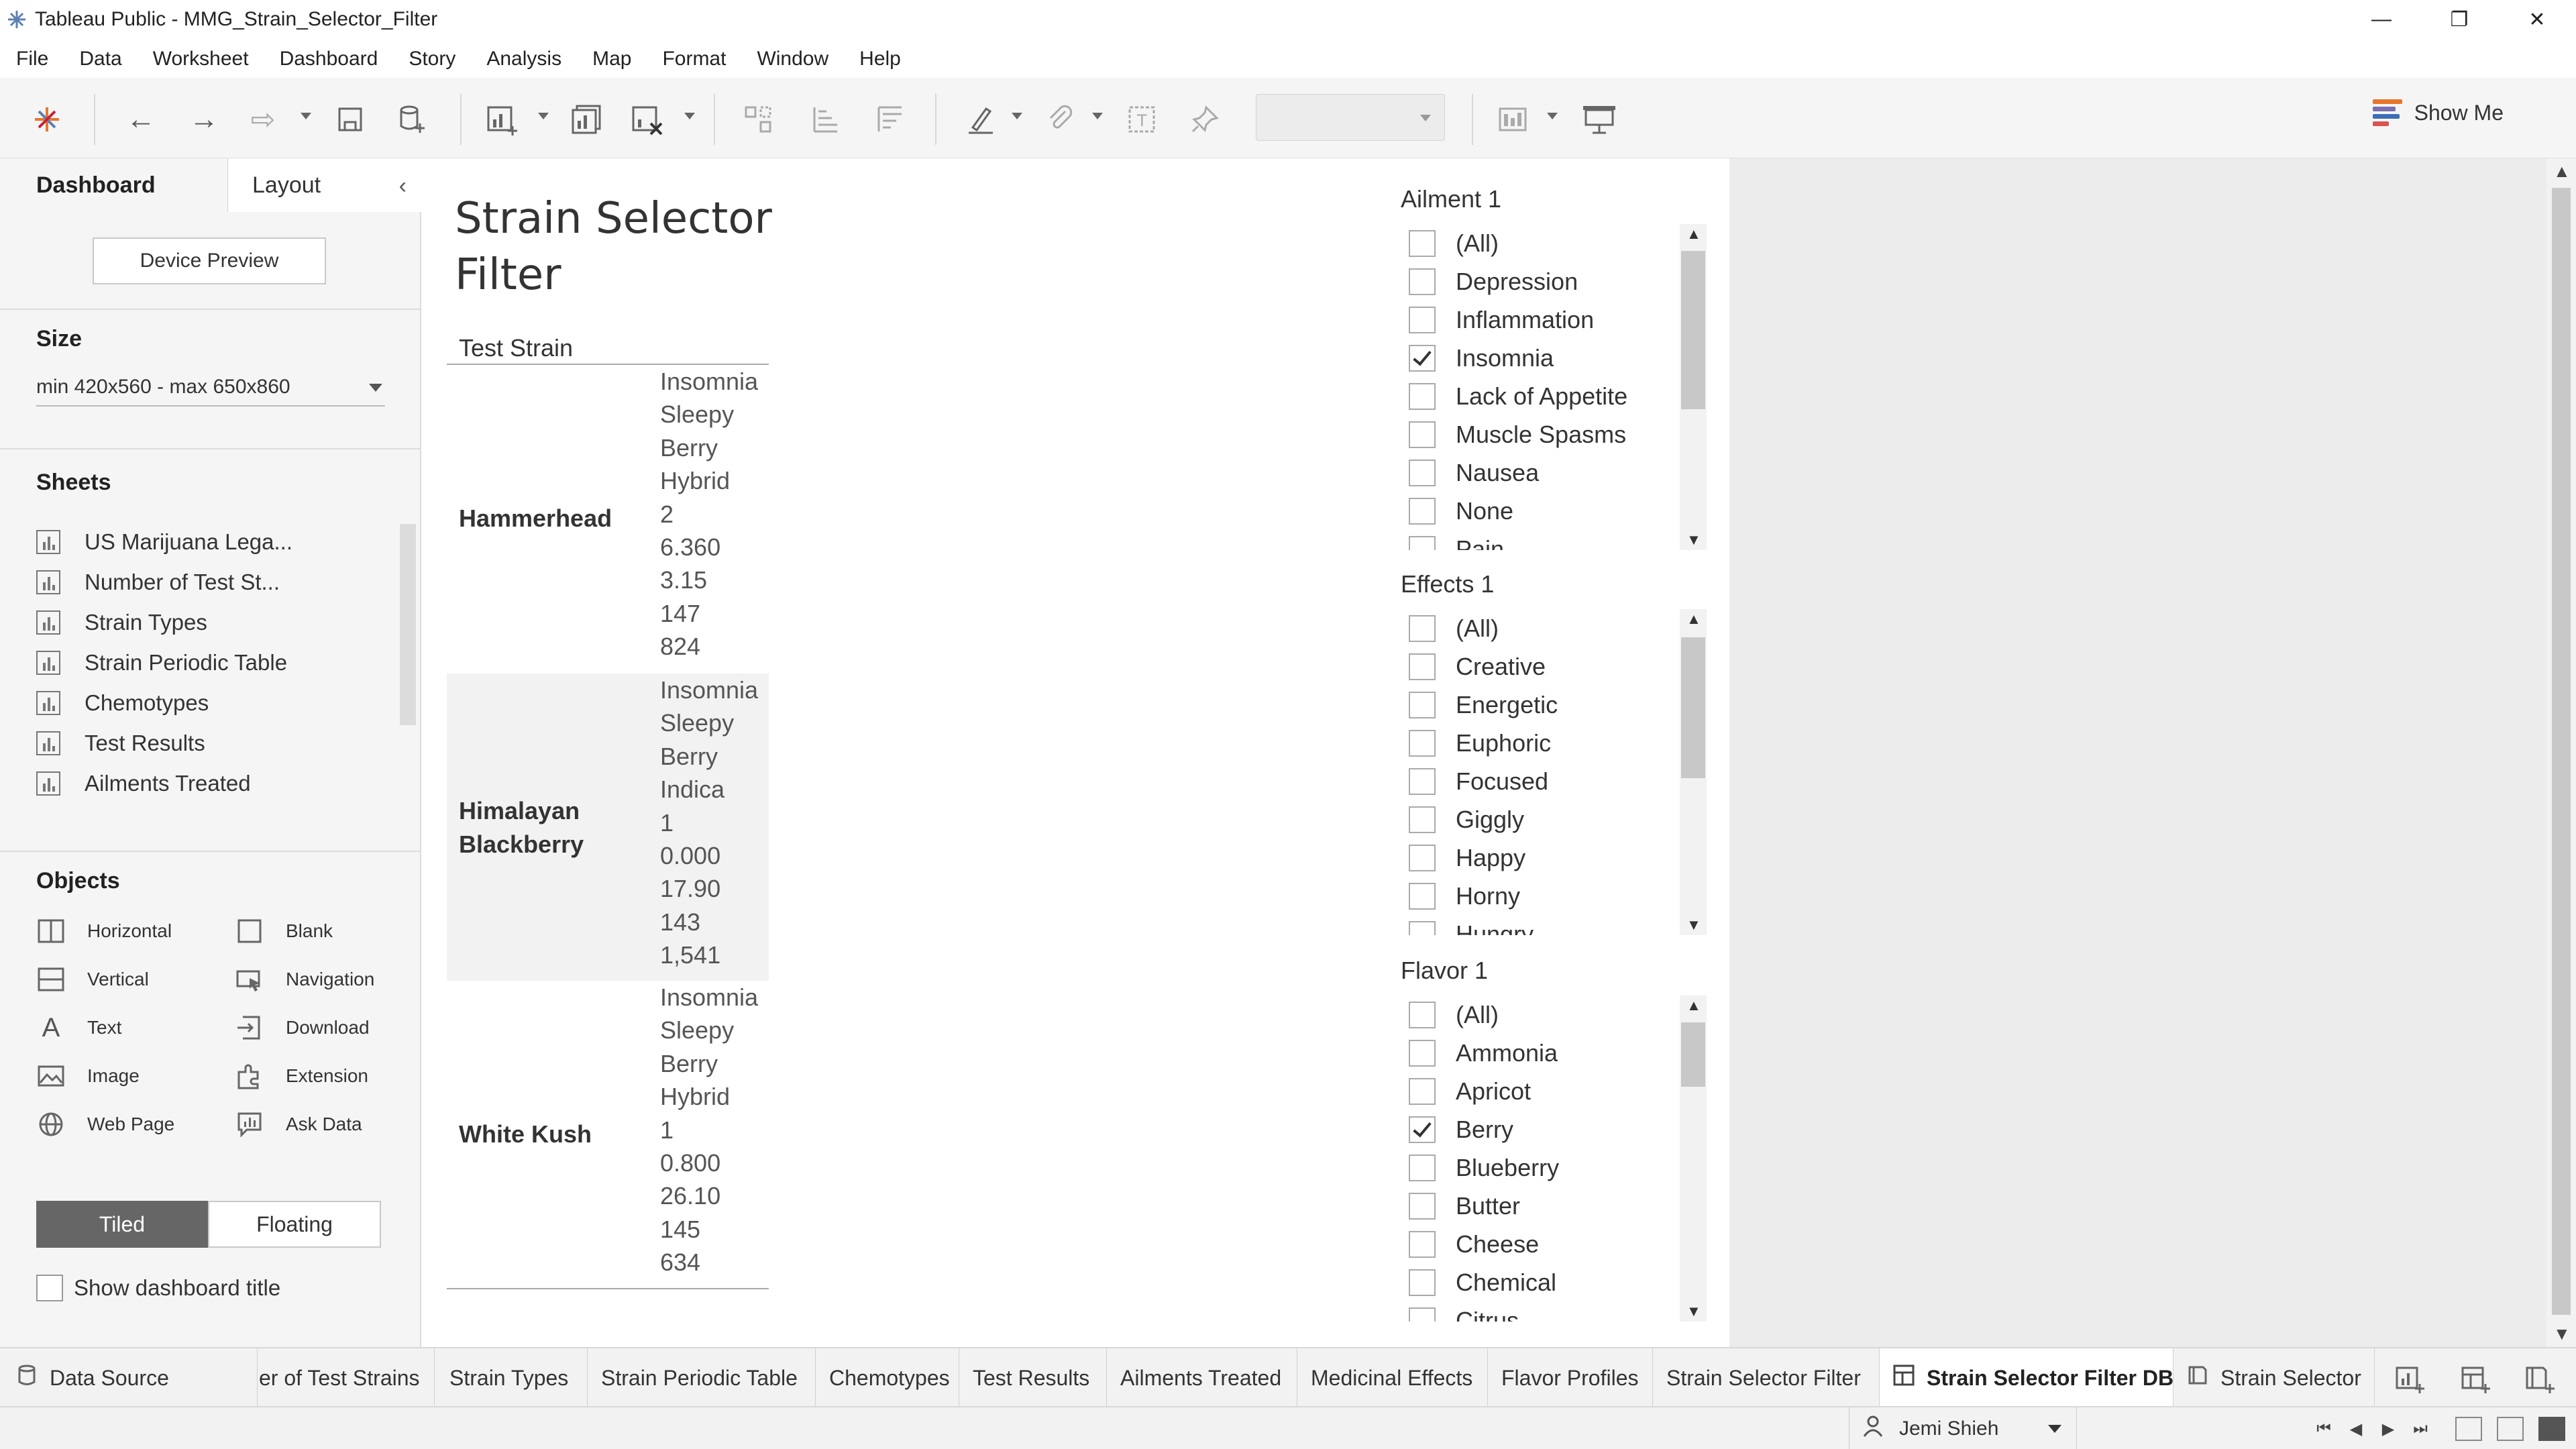 The width and height of the screenshot is (2576, 1449). I want to click on filter-option: Muscle Spasms, so click(1543, 434).